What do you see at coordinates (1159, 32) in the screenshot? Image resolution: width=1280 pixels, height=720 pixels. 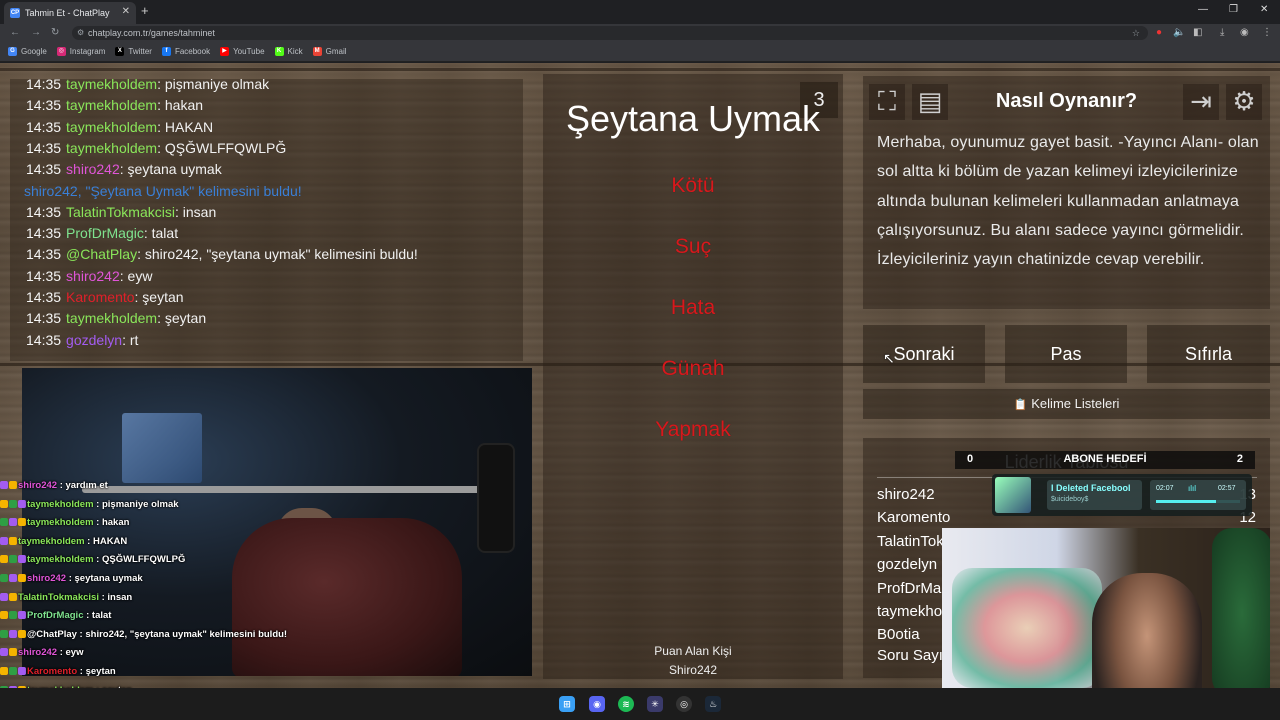 I see `extension-icon: ●` at bounding box center [1159, 32].